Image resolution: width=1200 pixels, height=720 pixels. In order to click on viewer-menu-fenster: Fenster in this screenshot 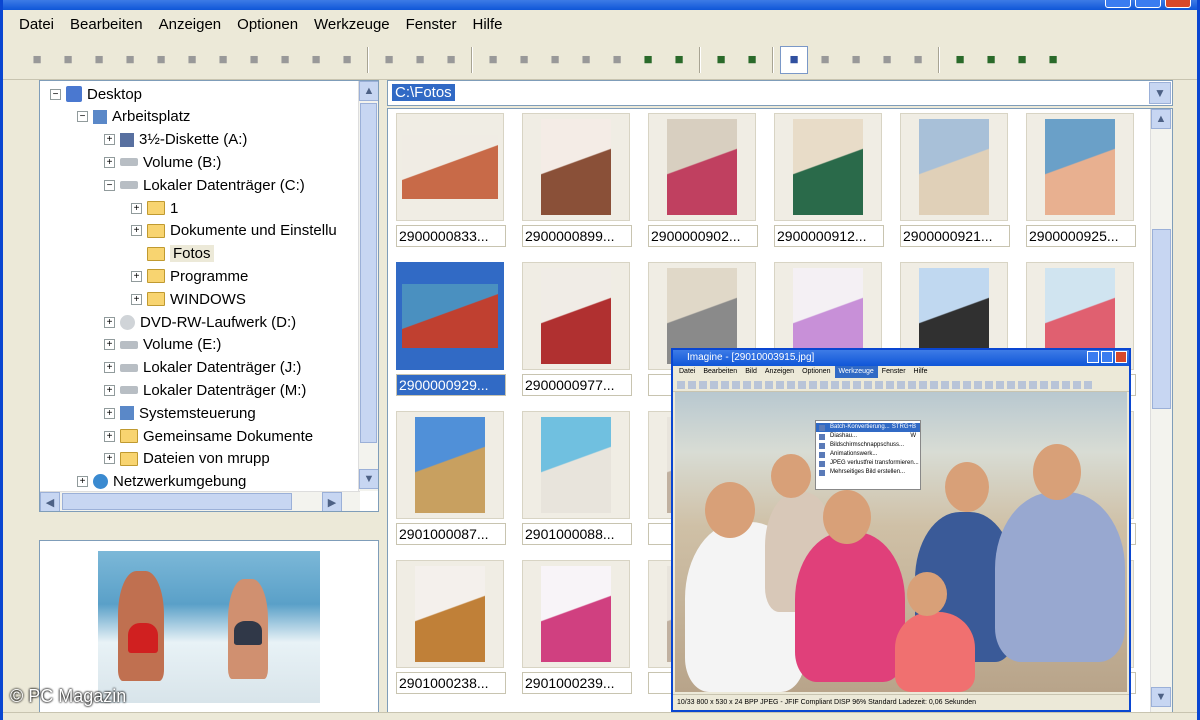, I will do `click(894, 372)`.